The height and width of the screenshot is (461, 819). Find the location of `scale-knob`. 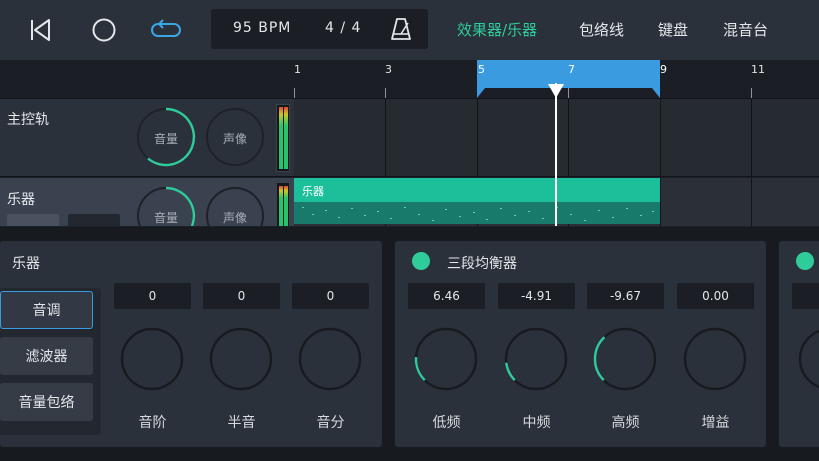

scale-knob is located at coordinates (152, 359).